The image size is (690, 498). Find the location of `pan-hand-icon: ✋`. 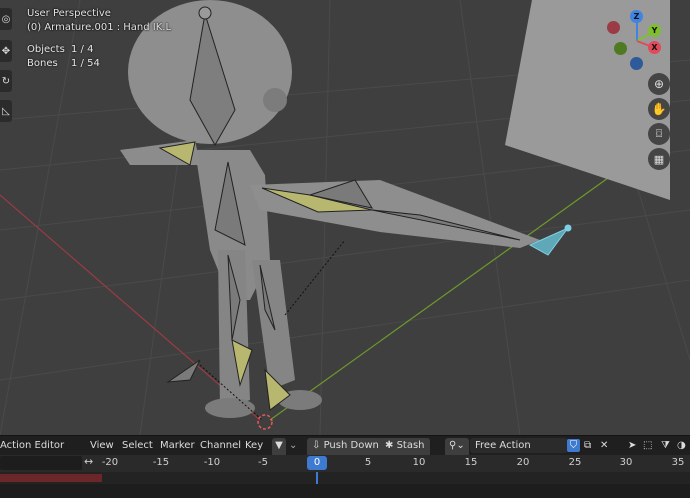

pan-hand-icon: ✋ is located at coordinates (659, 109).